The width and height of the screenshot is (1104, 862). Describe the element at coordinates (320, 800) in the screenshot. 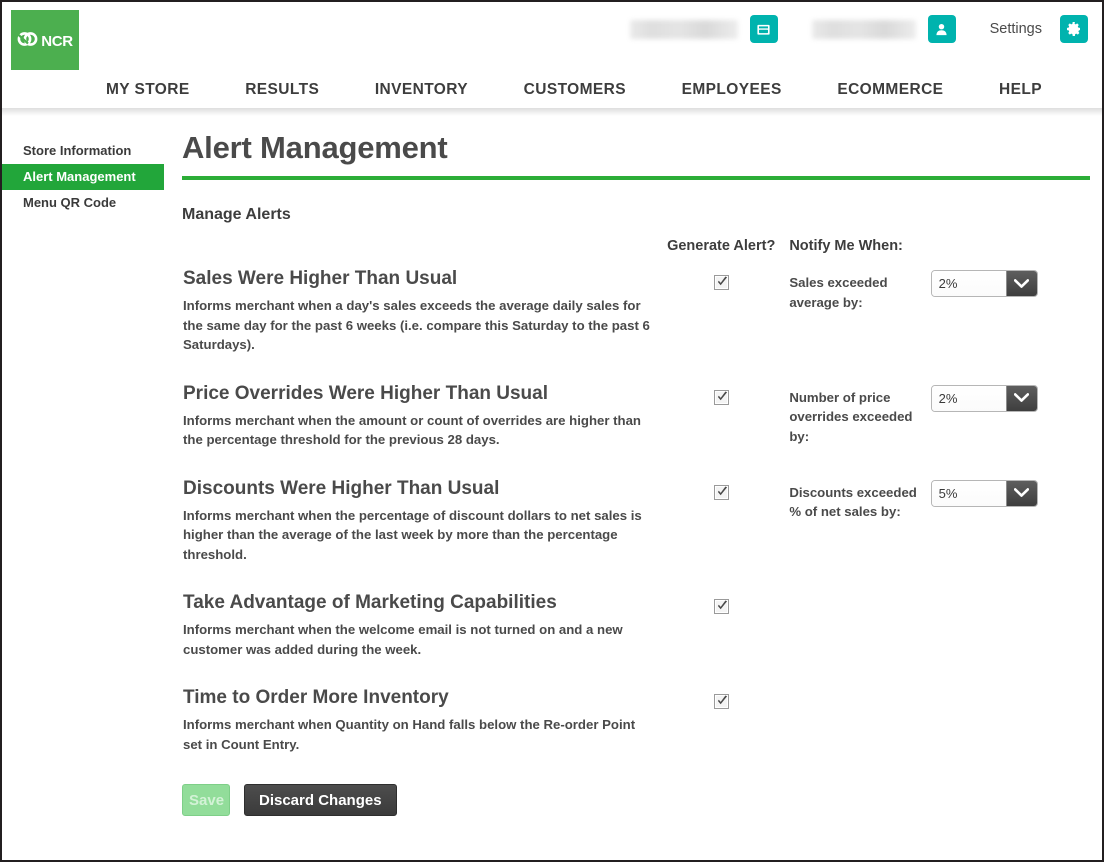

I see `discard-changes-button: Discard Changes` at that location.